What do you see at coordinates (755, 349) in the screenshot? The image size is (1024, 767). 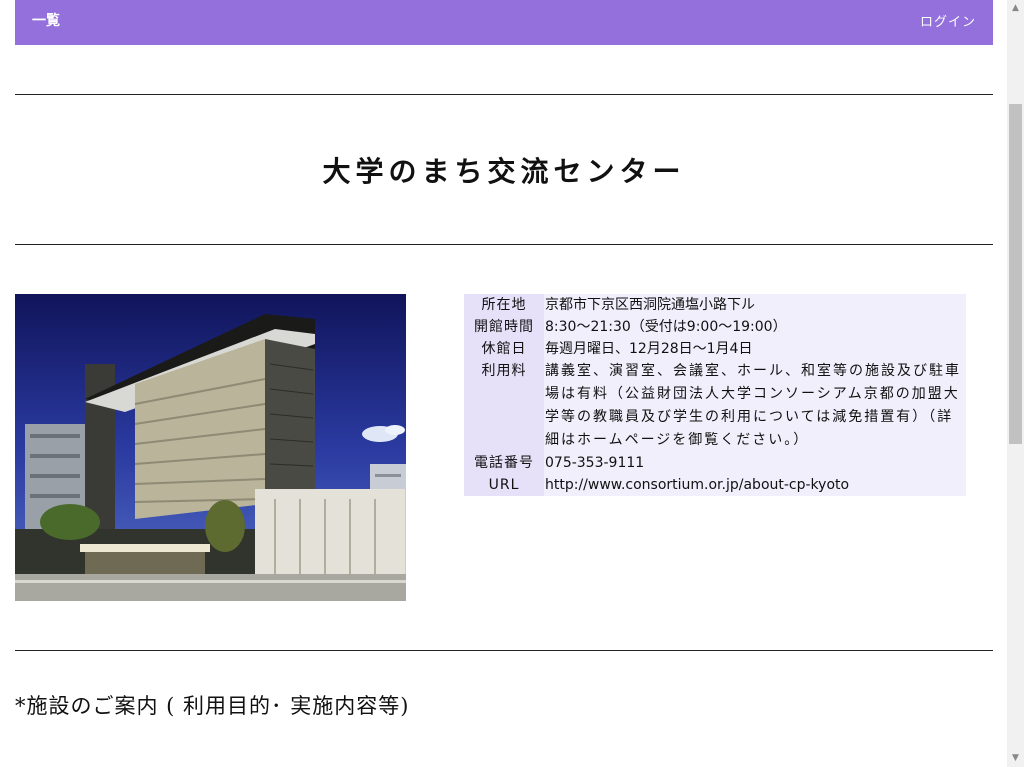 I see `info-value: 毎週月曜日、12月28日～1月4日` at bounding box center [755, 349].